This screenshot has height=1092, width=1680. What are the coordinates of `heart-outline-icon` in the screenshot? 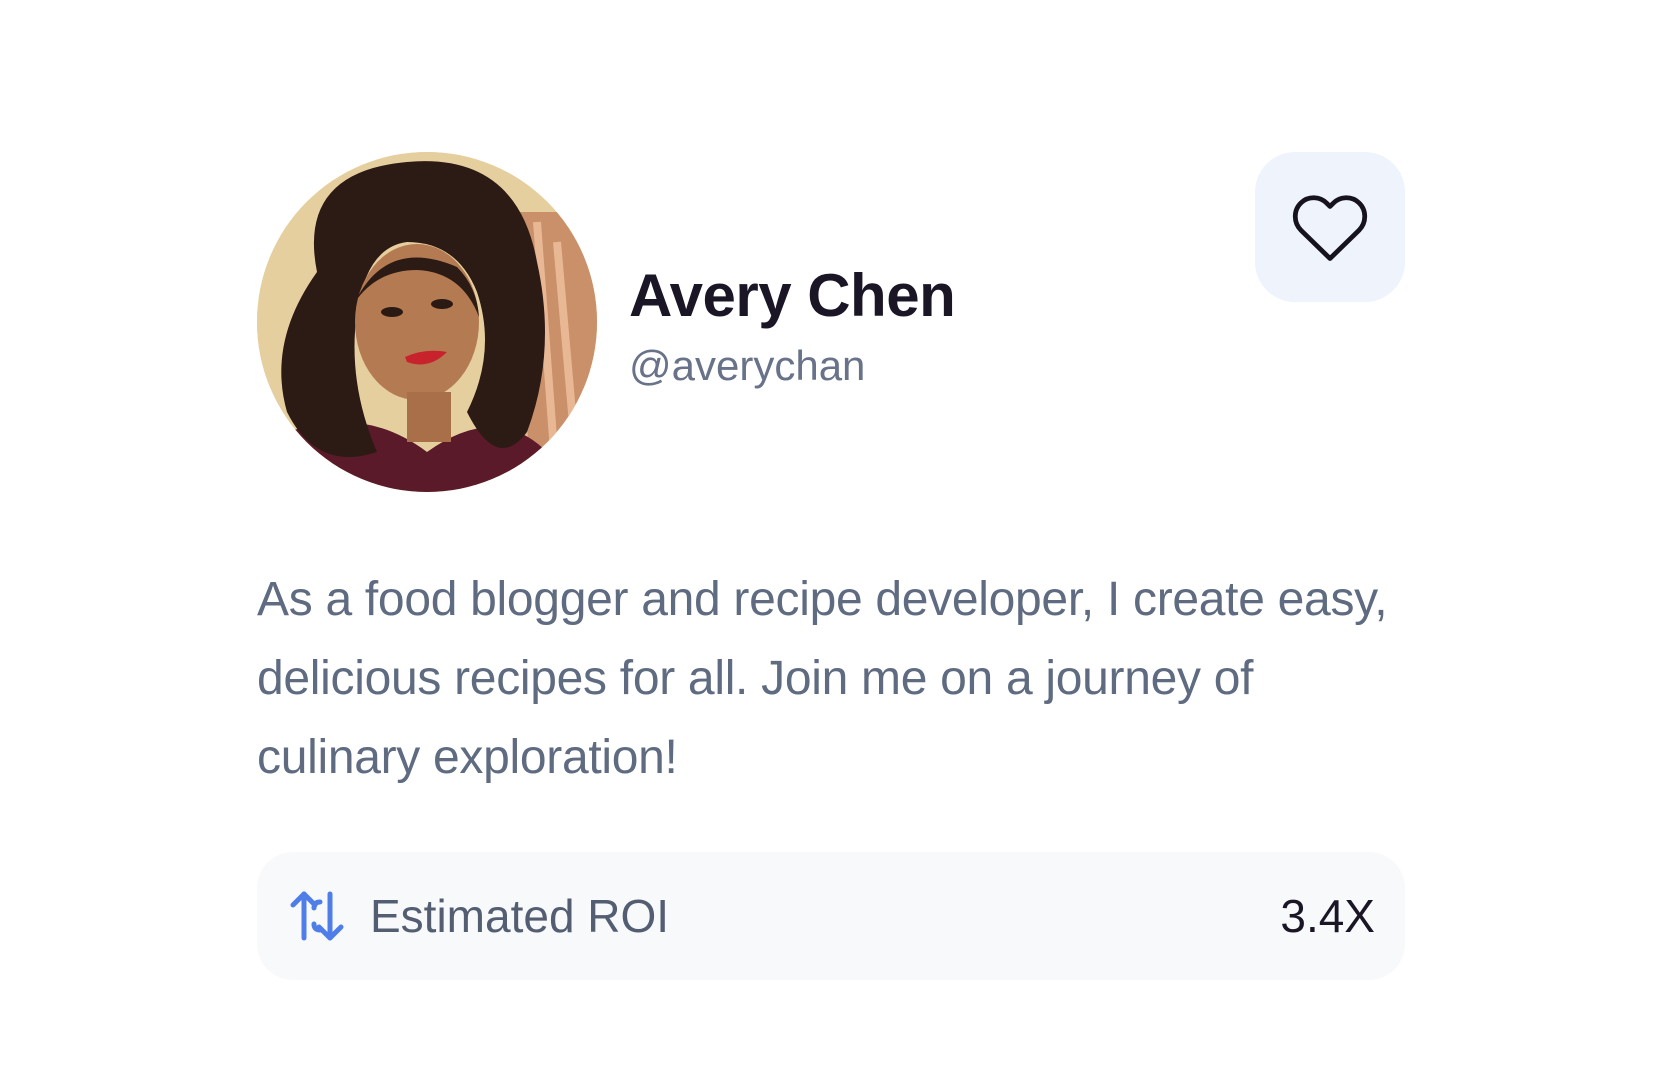 It's located at (1330, 228).